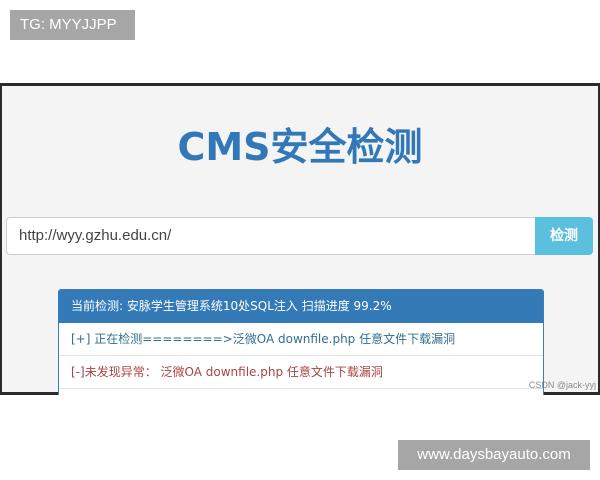 This screenshot has width=600, height=480. What do you see at coordinates (300, 147) in the screenshot?
I see `page-title: CMS安全检测` at bounding box center [300, 147].